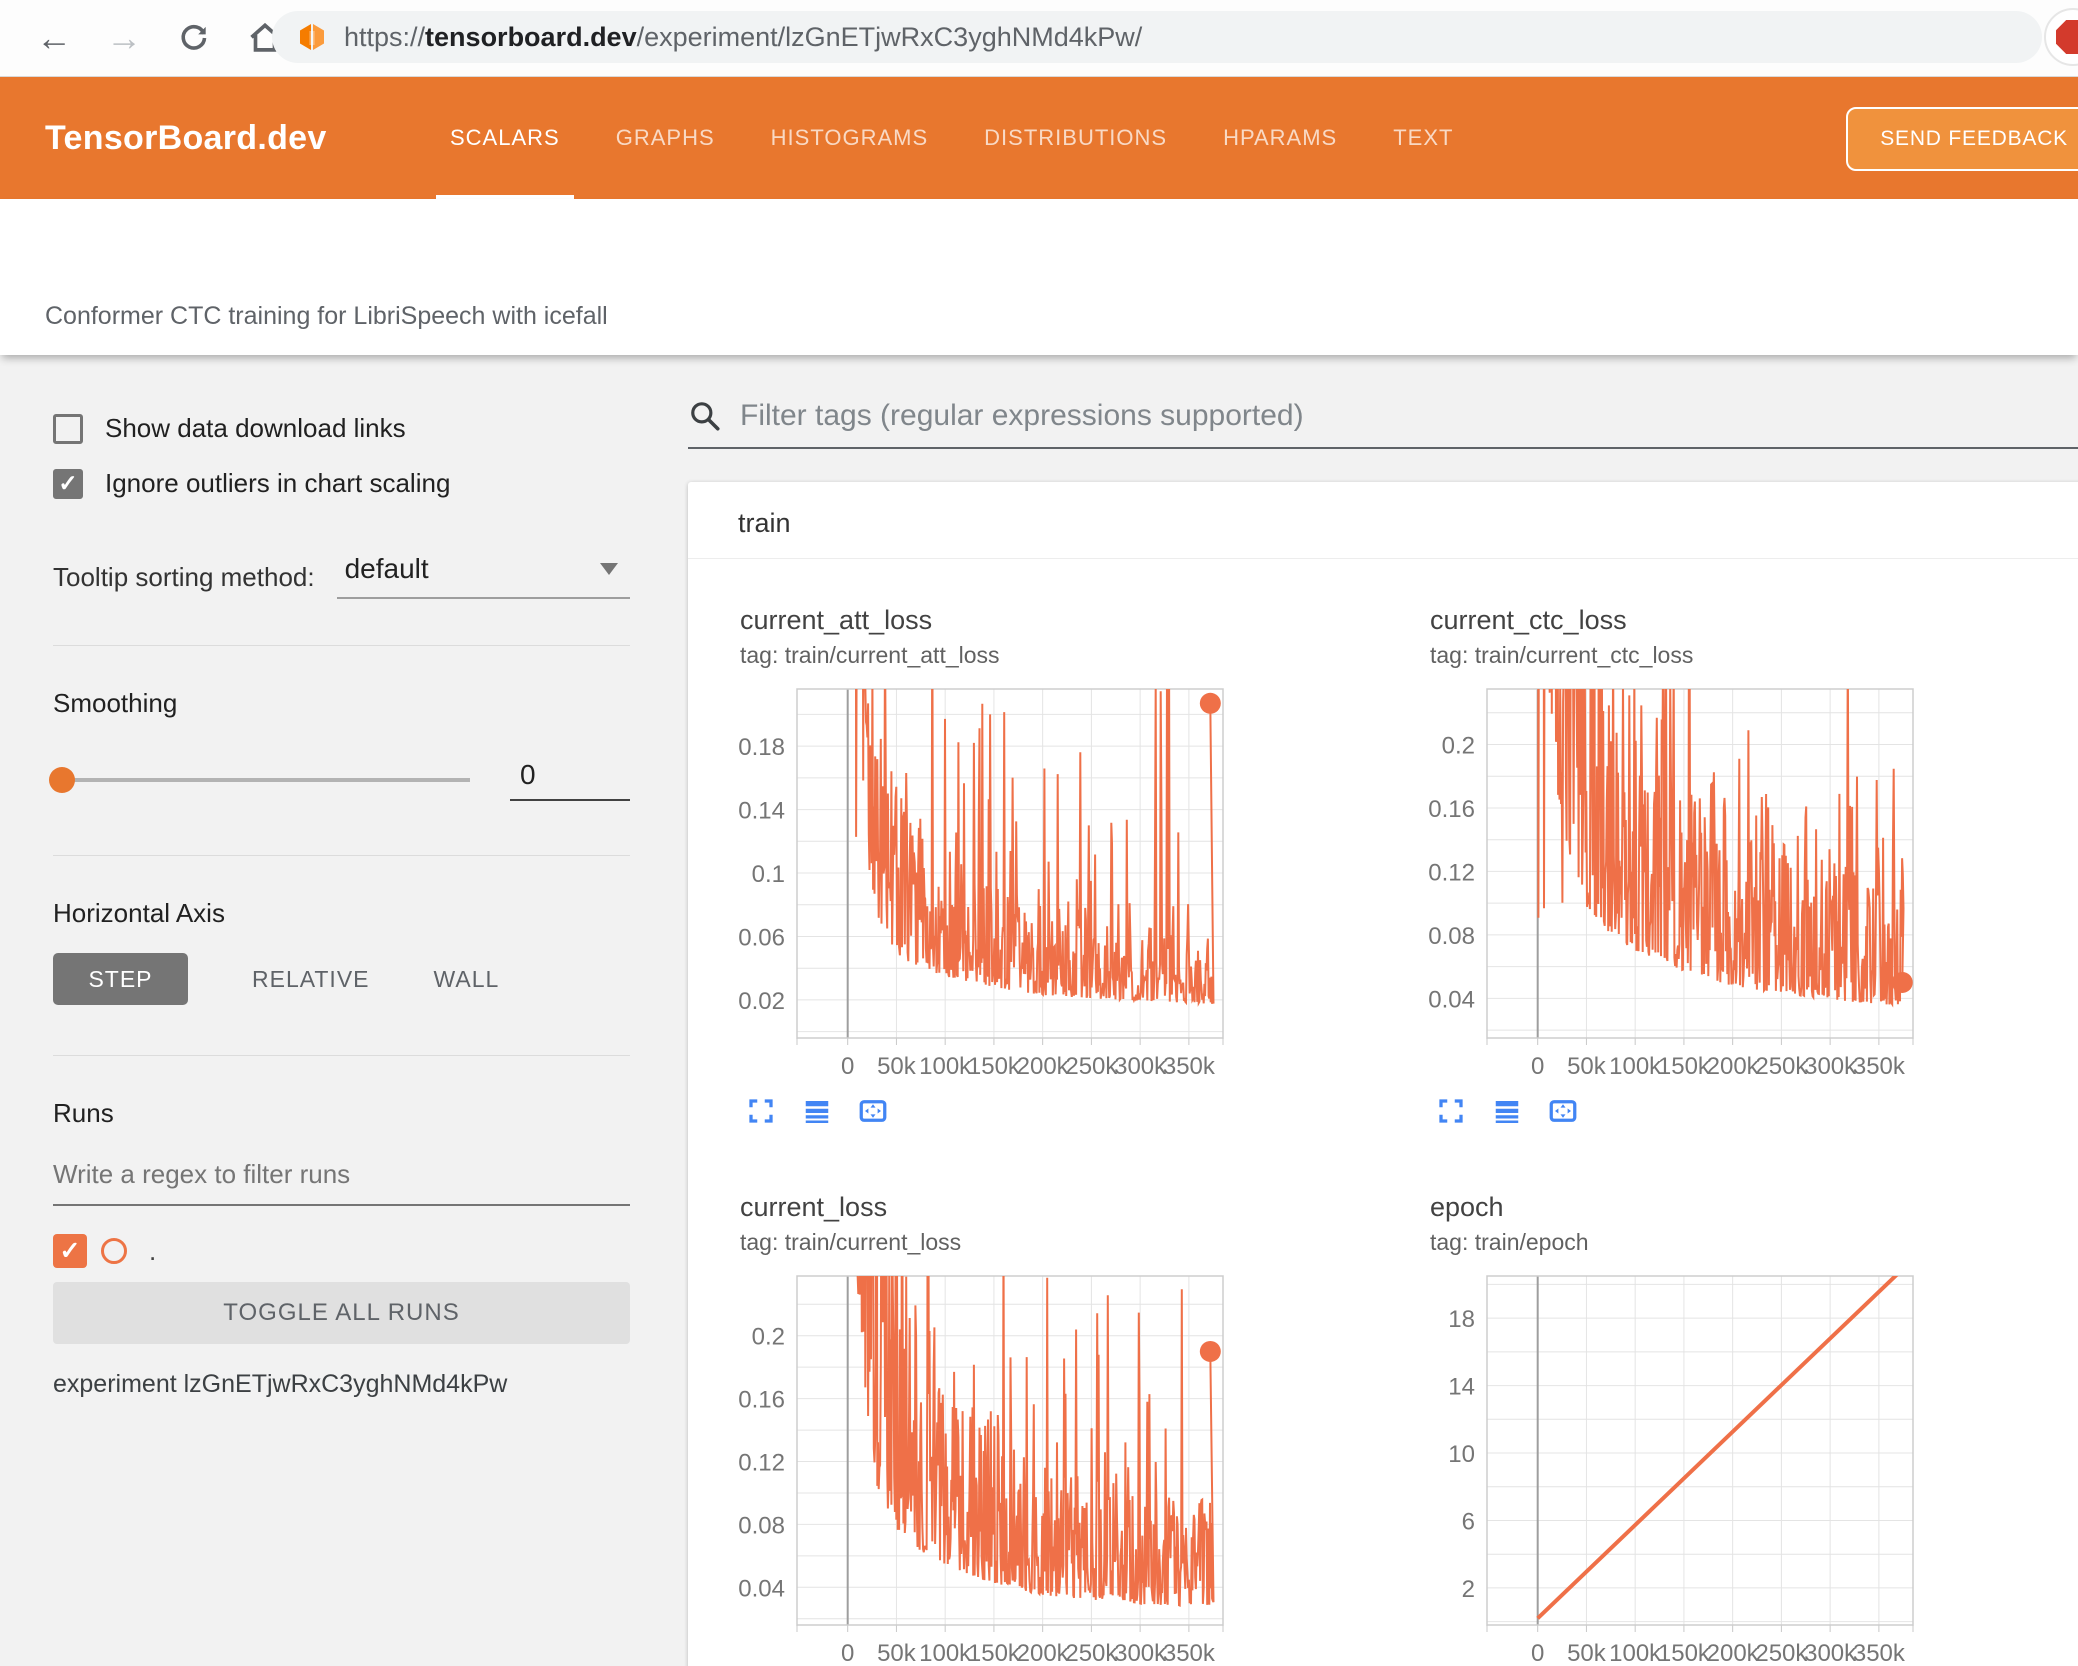  What do you see at coordinates (68, 428) in the screenshot?
I see `show-download-links-checkbox` at bounding box center [68, 428].